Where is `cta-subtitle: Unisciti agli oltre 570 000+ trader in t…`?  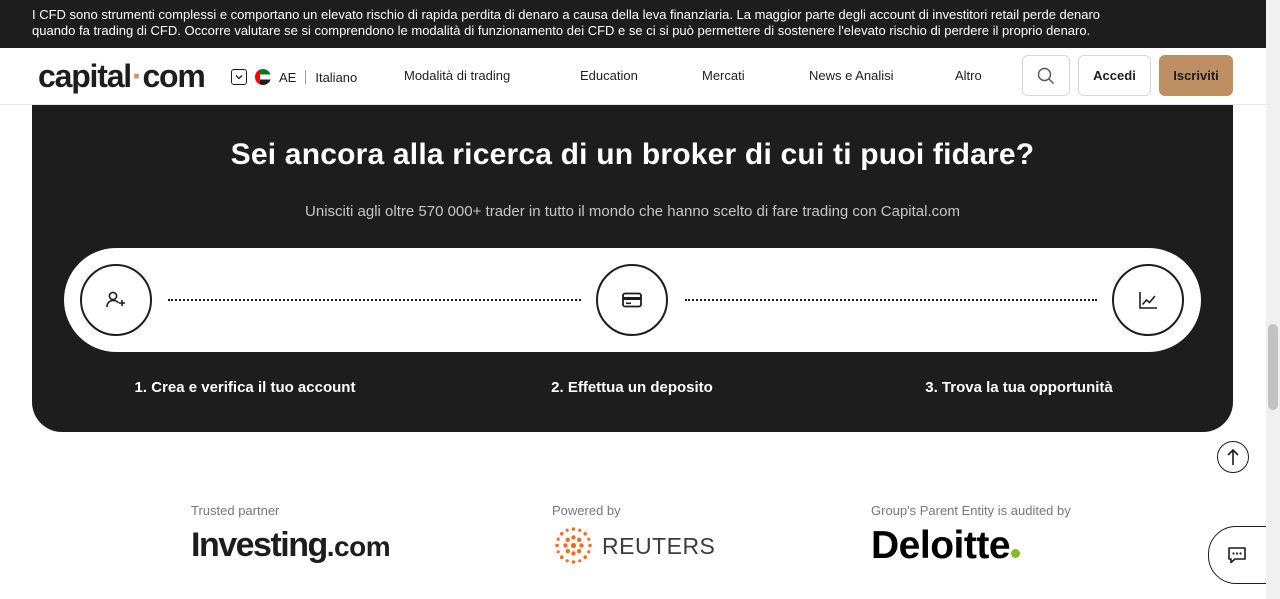 cta-subtitle: Unisciti agli oltre 570 000+ trader in t… is located at coordinates (632, 211).